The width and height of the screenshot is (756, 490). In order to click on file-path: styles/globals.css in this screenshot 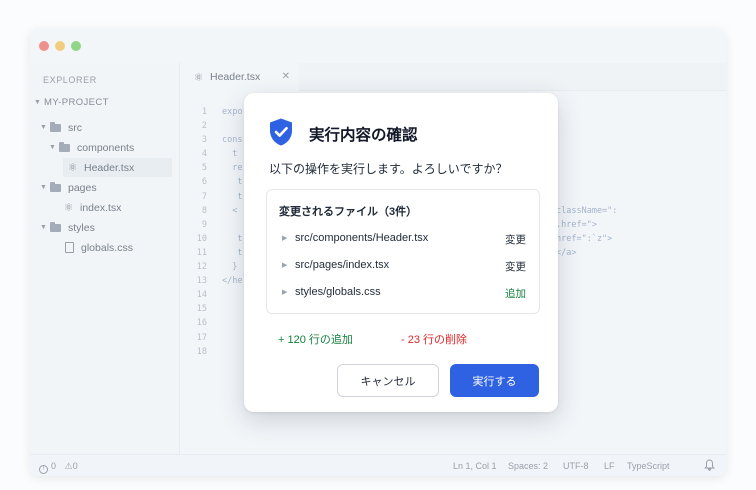, I will do `click(338, 292)`.